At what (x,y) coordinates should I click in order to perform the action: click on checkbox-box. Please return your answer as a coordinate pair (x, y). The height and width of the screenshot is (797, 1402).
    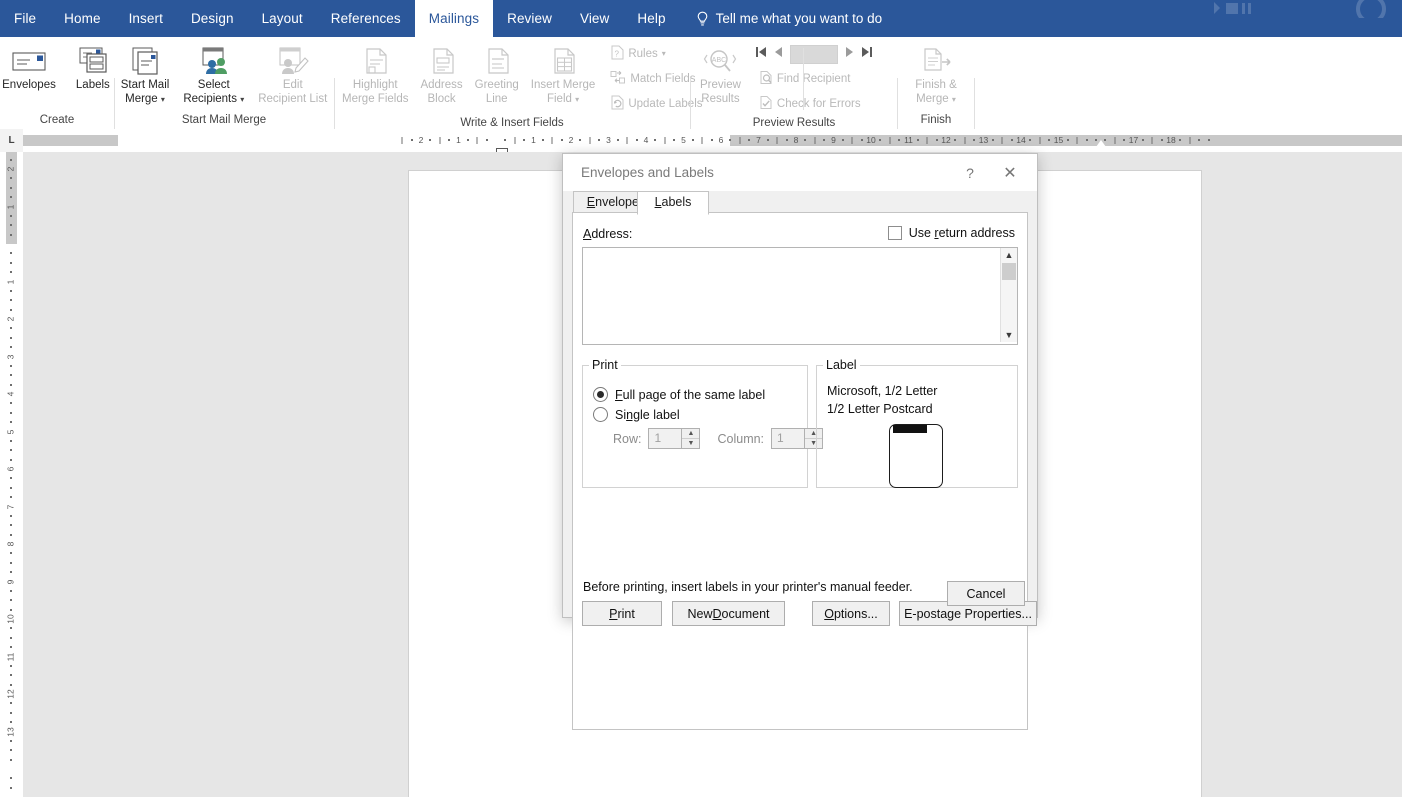
    Looking at the image, I should click on (894, 233).